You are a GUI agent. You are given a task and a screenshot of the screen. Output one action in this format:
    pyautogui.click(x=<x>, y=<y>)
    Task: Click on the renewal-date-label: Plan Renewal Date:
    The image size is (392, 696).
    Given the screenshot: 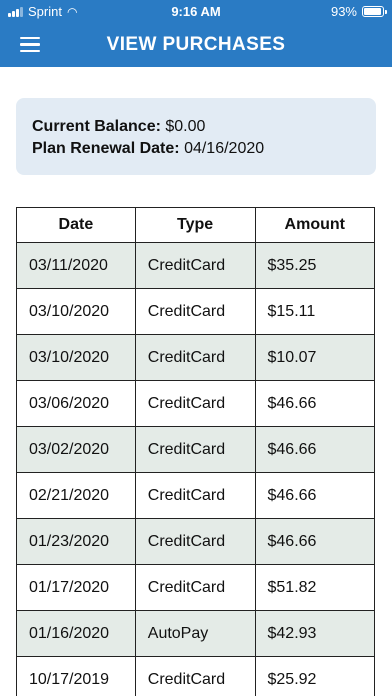 What is the action you would take?
    pyautogui.click(x=106, y=148)
    